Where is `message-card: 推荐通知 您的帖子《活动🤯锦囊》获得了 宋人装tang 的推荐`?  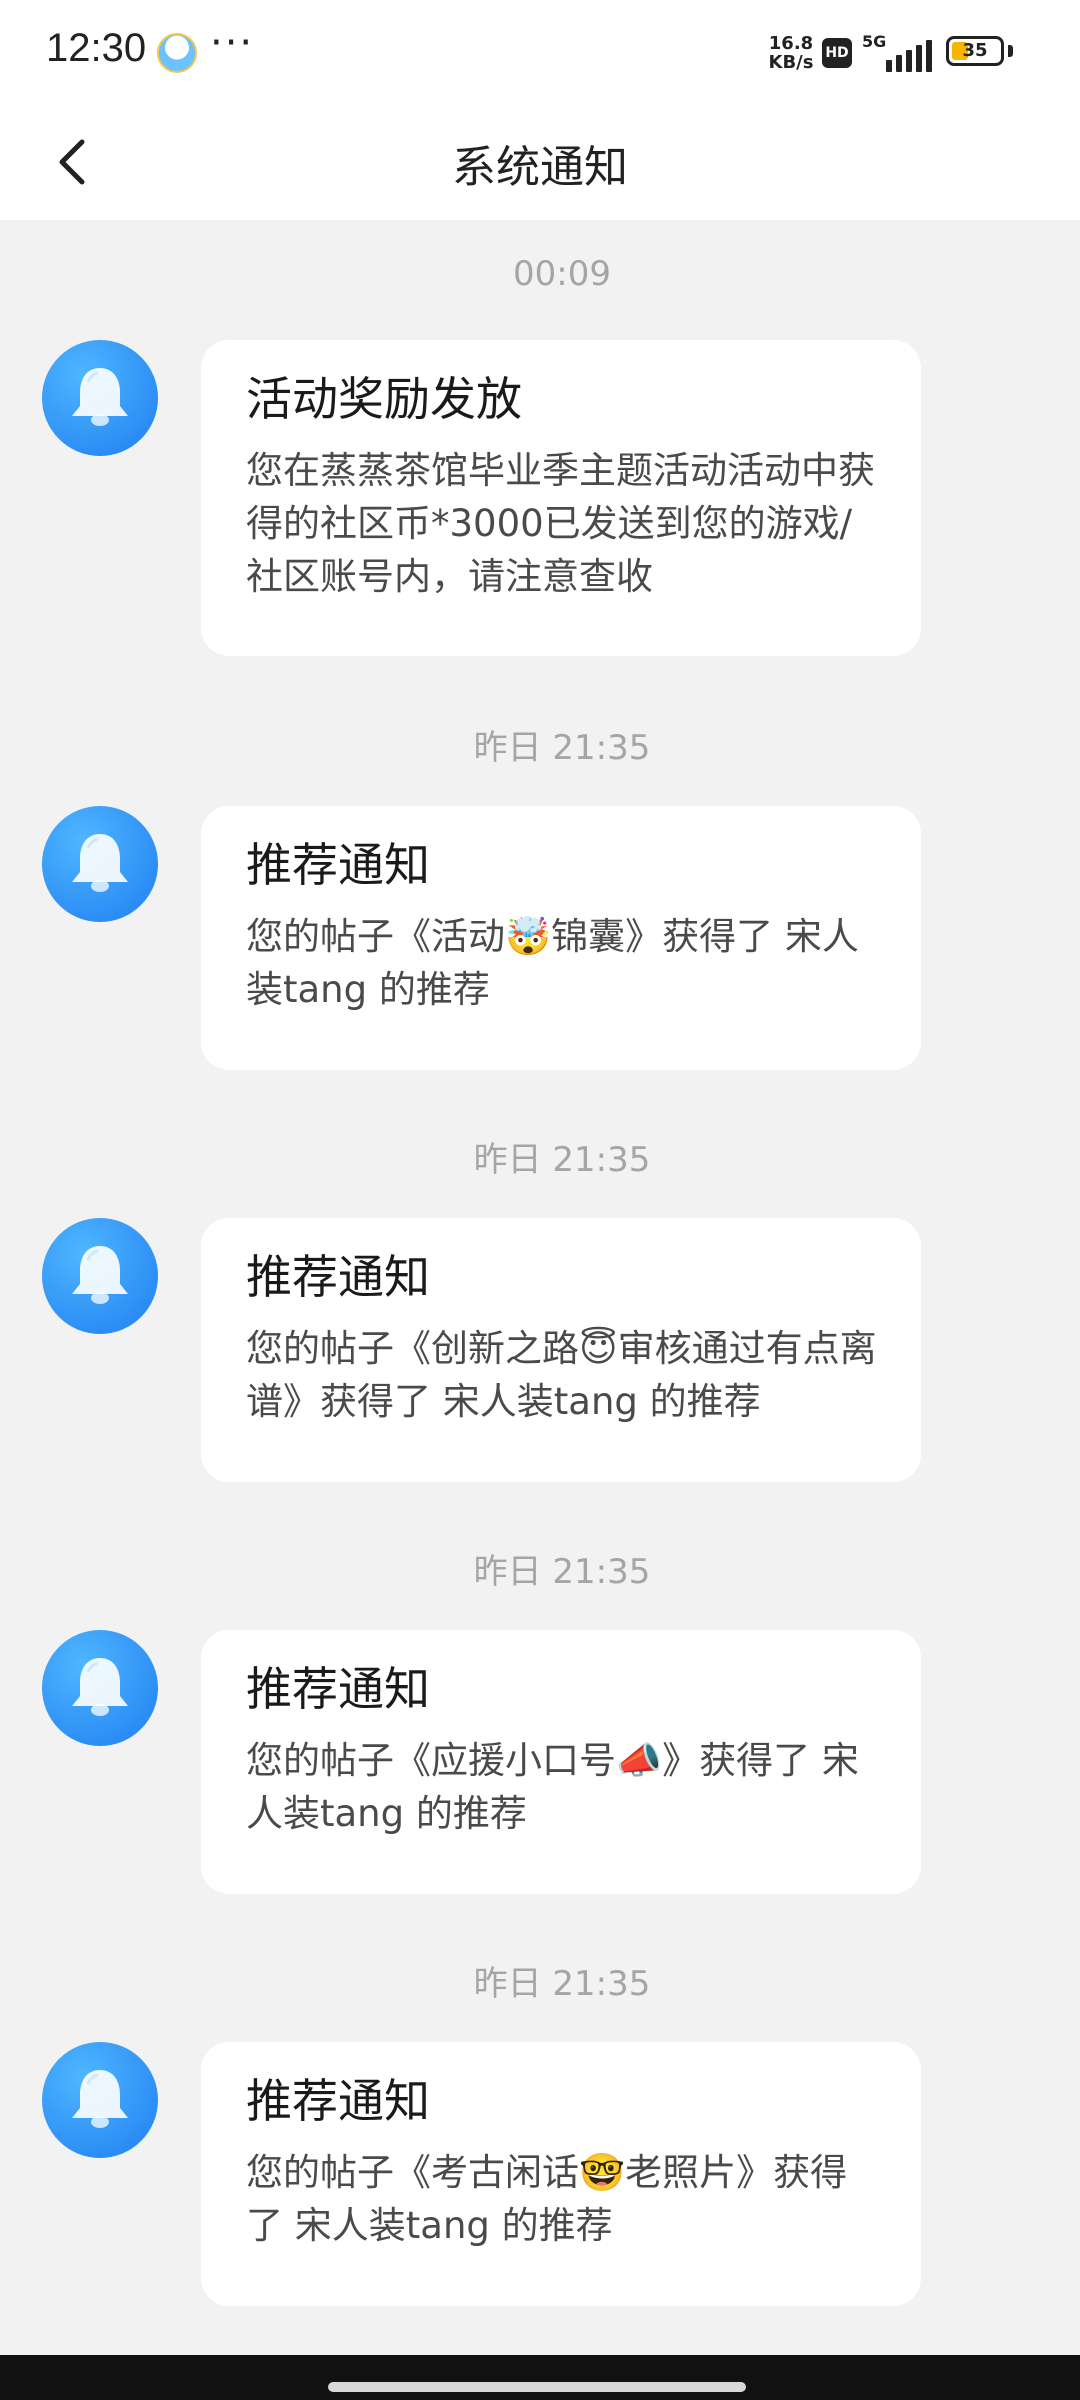 message-card: 推荐通知 您的帖子《活动🤯锦囊》获得了 宋人装tang 的推荐 is located at coordinates (561, 938).